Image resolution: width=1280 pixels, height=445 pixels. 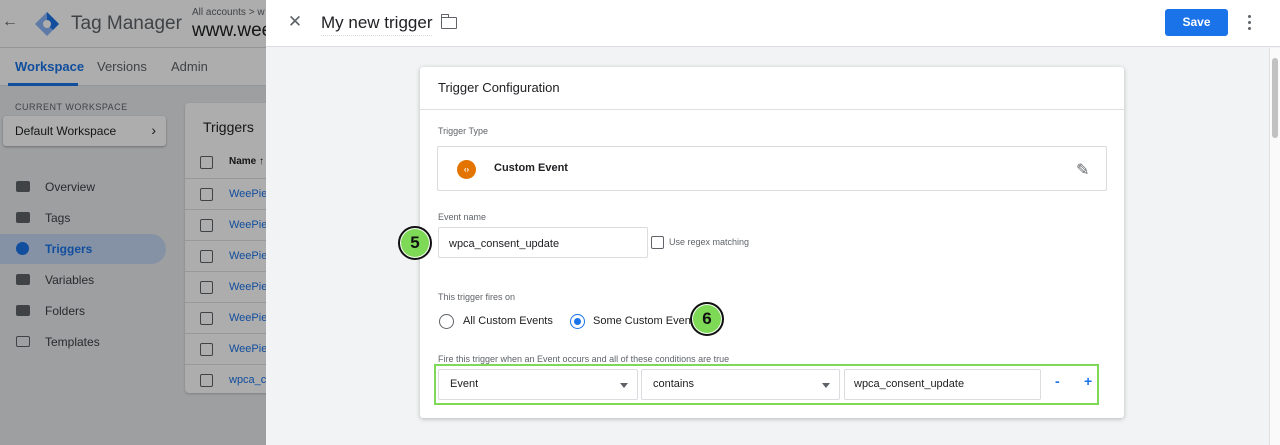 What do you see at coordinates (773, 23) in the screenshot?
I see `sheet-header: ✕ My new trigger Save` at bounding box center [773, 23].